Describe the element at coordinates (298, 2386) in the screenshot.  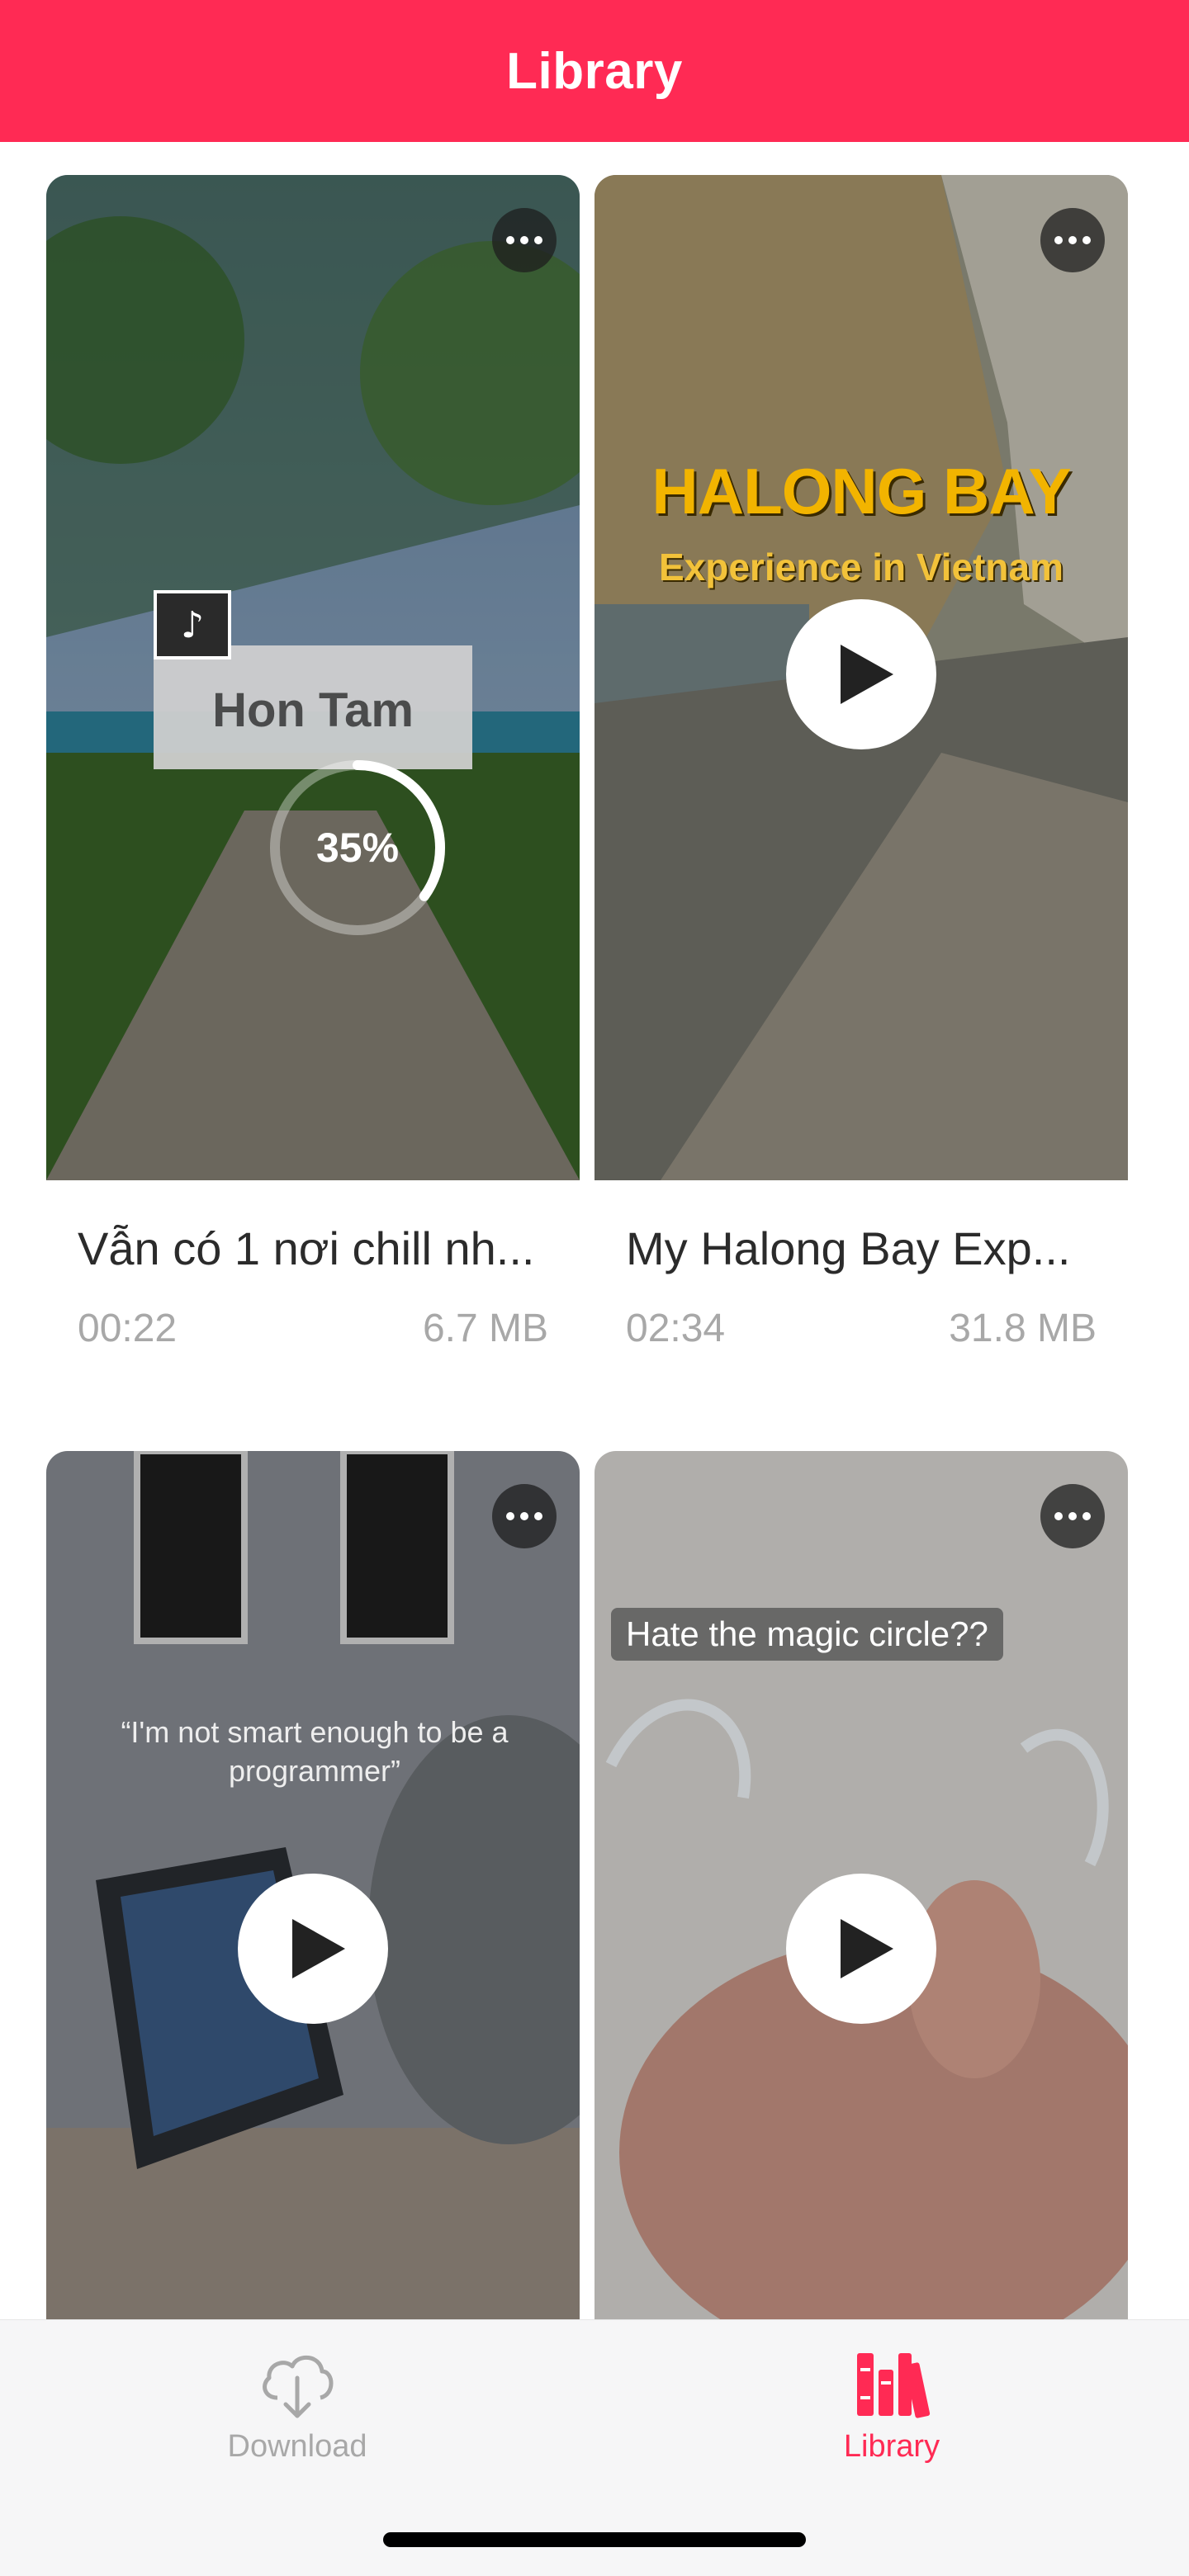
I see `cloud-download-icon` at that location.